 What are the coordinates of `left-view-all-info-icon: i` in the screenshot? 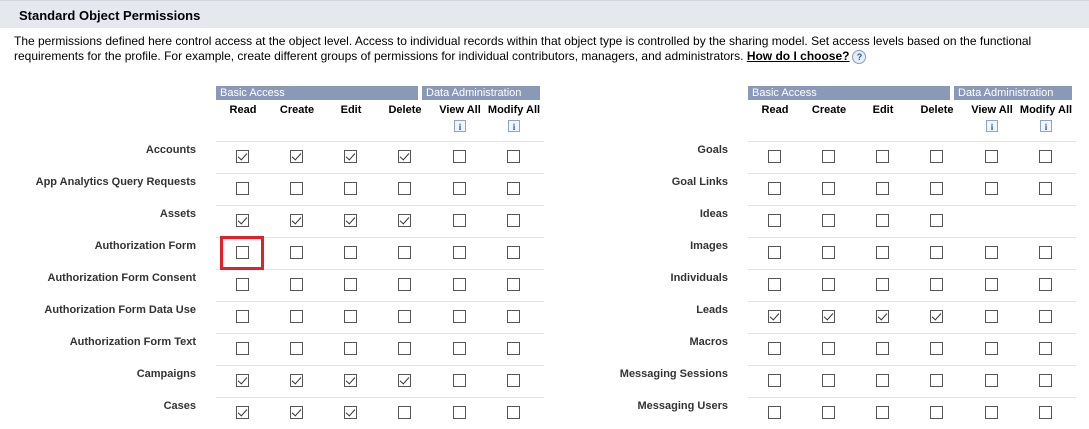 It's located at (460, 126).